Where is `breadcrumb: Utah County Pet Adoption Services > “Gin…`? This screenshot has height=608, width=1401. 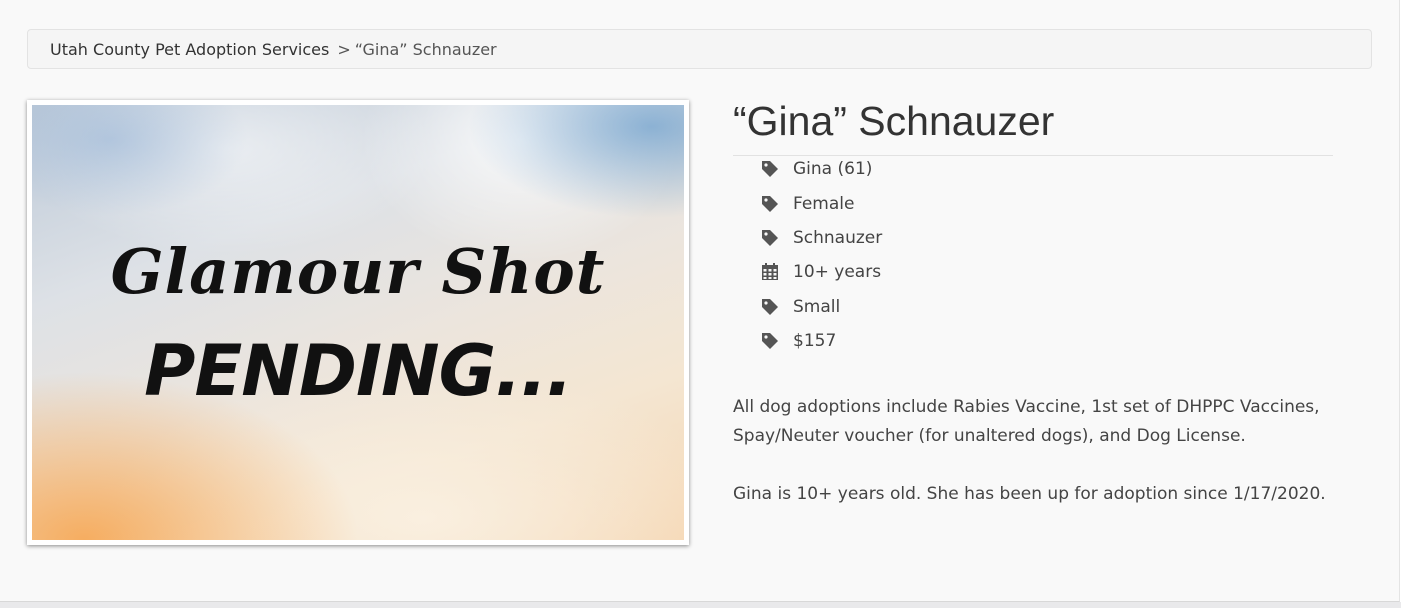 breadcrumb: Utah County Pet Adoption Services > “Gin… is located at coordinates (699, 49).